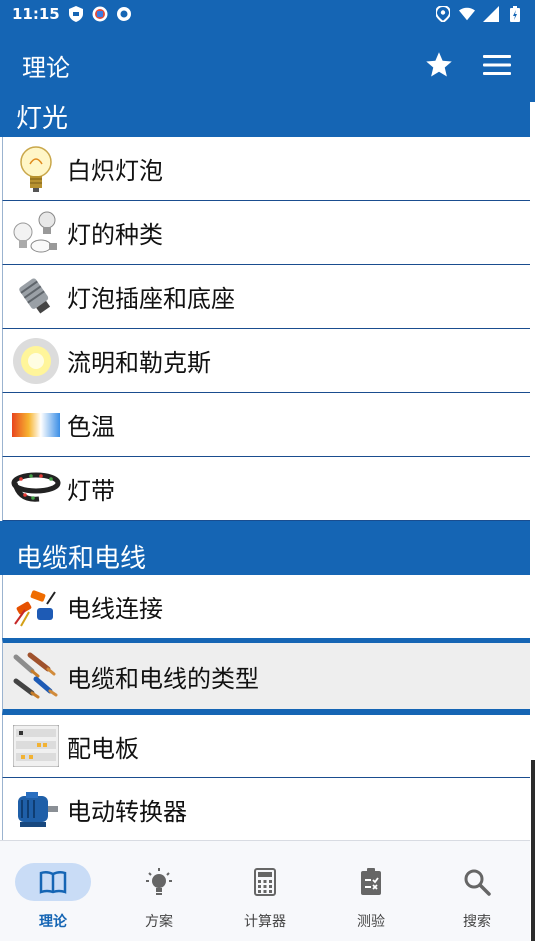 The width and height of the screenshot is (535, 941). Describe the element at coordinates (491, 14) in the screenshot. I see `signal-icon` at that location.